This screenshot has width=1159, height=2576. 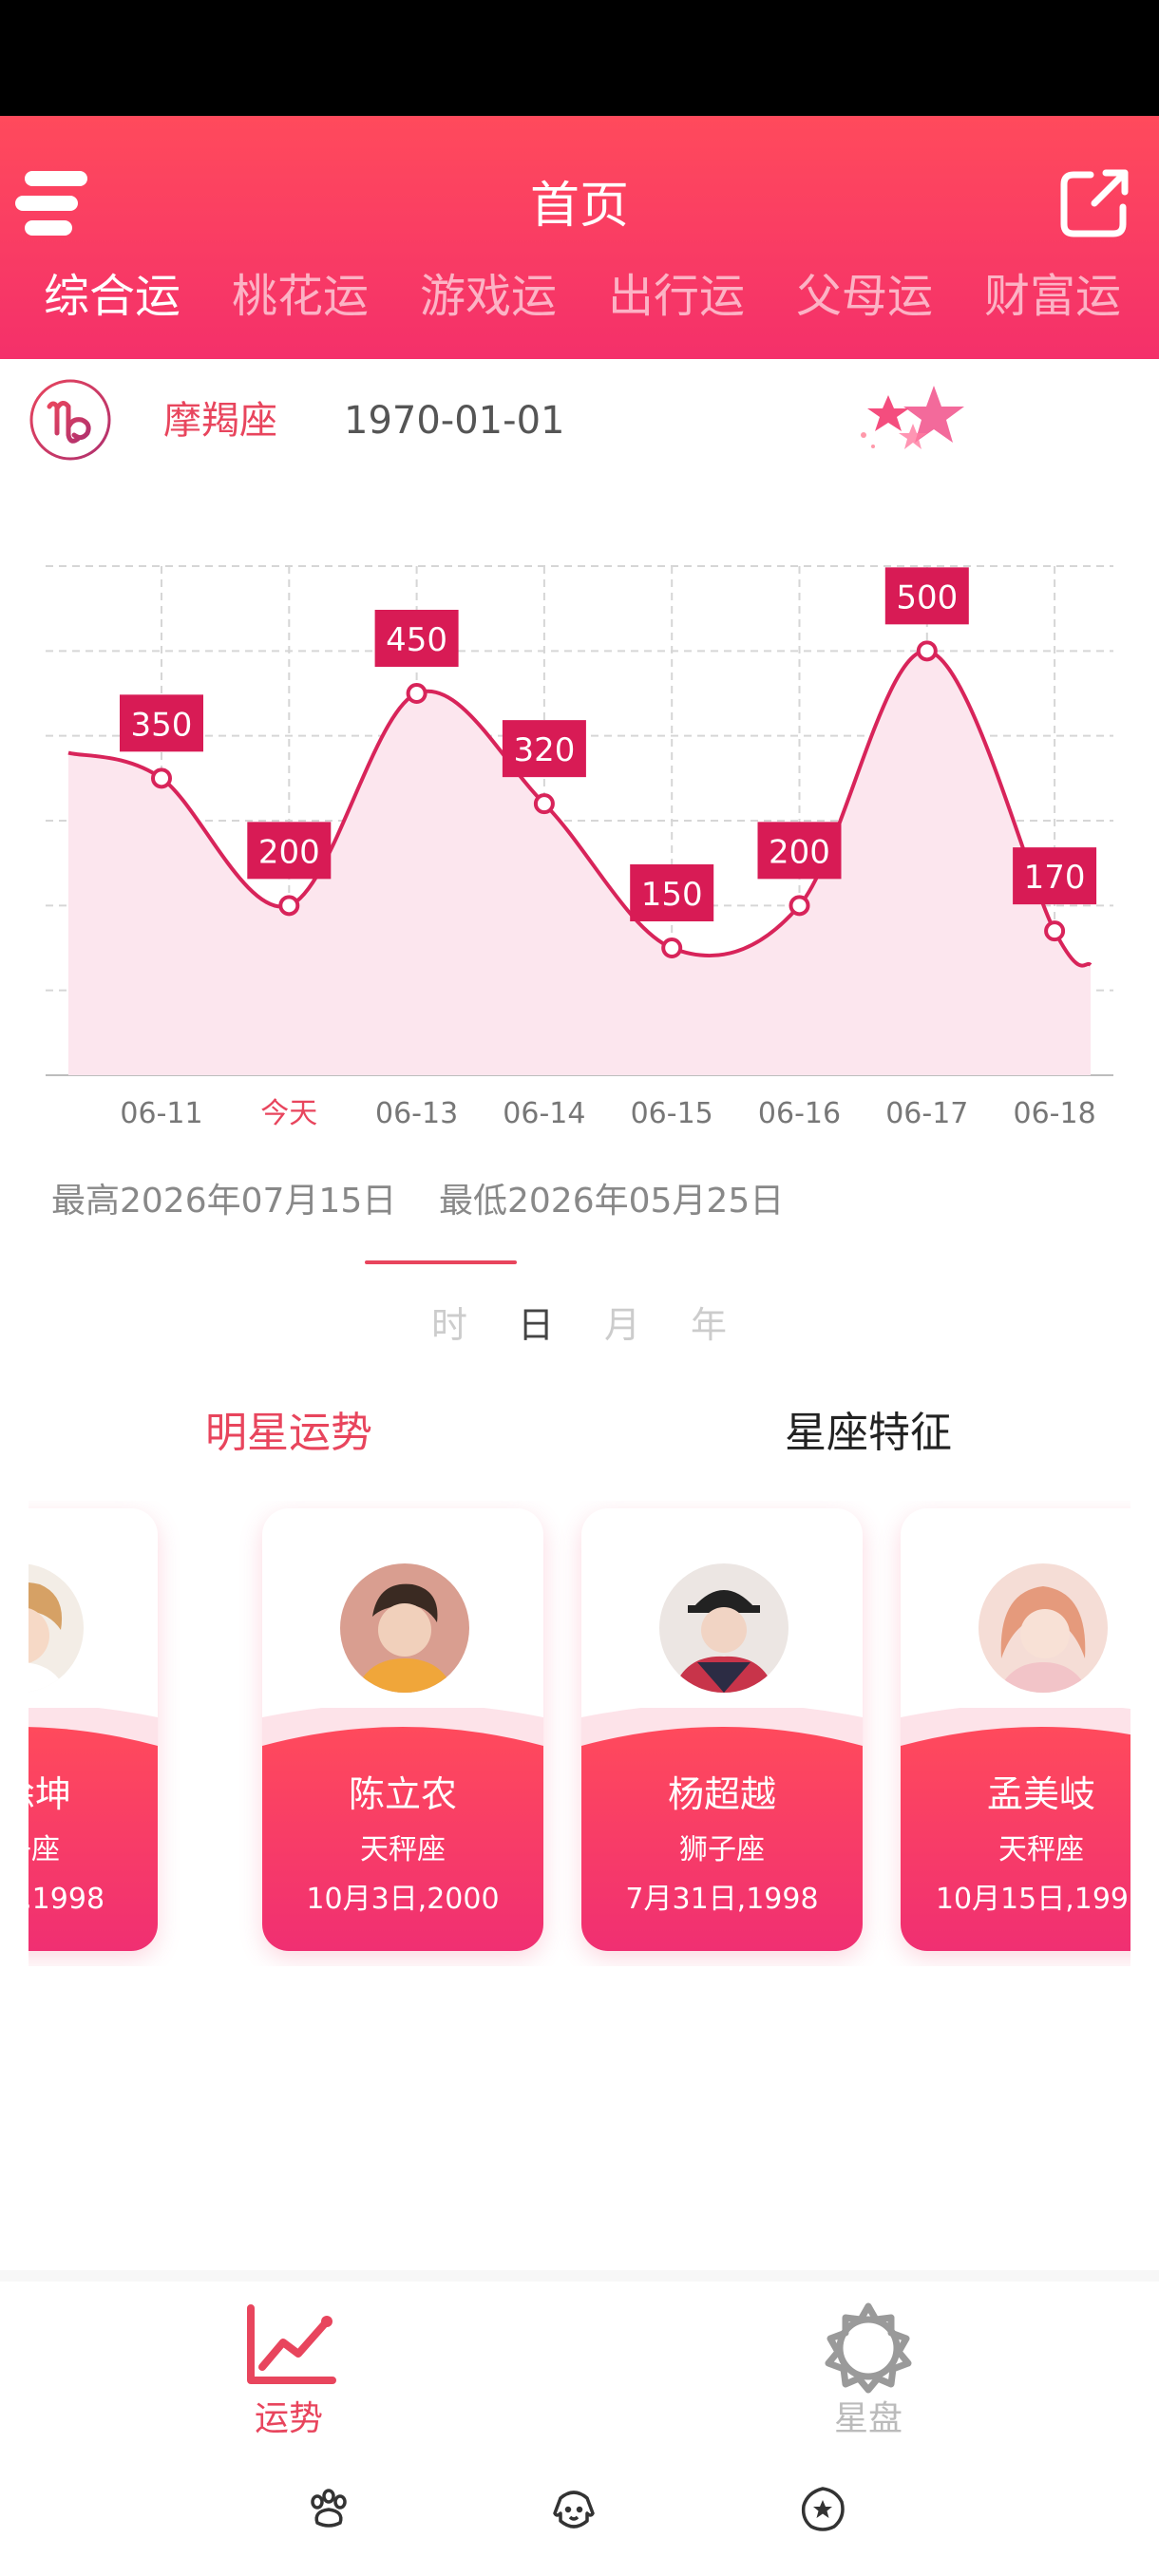 I want to click on data-label: 350, so click(x=162, y=725).